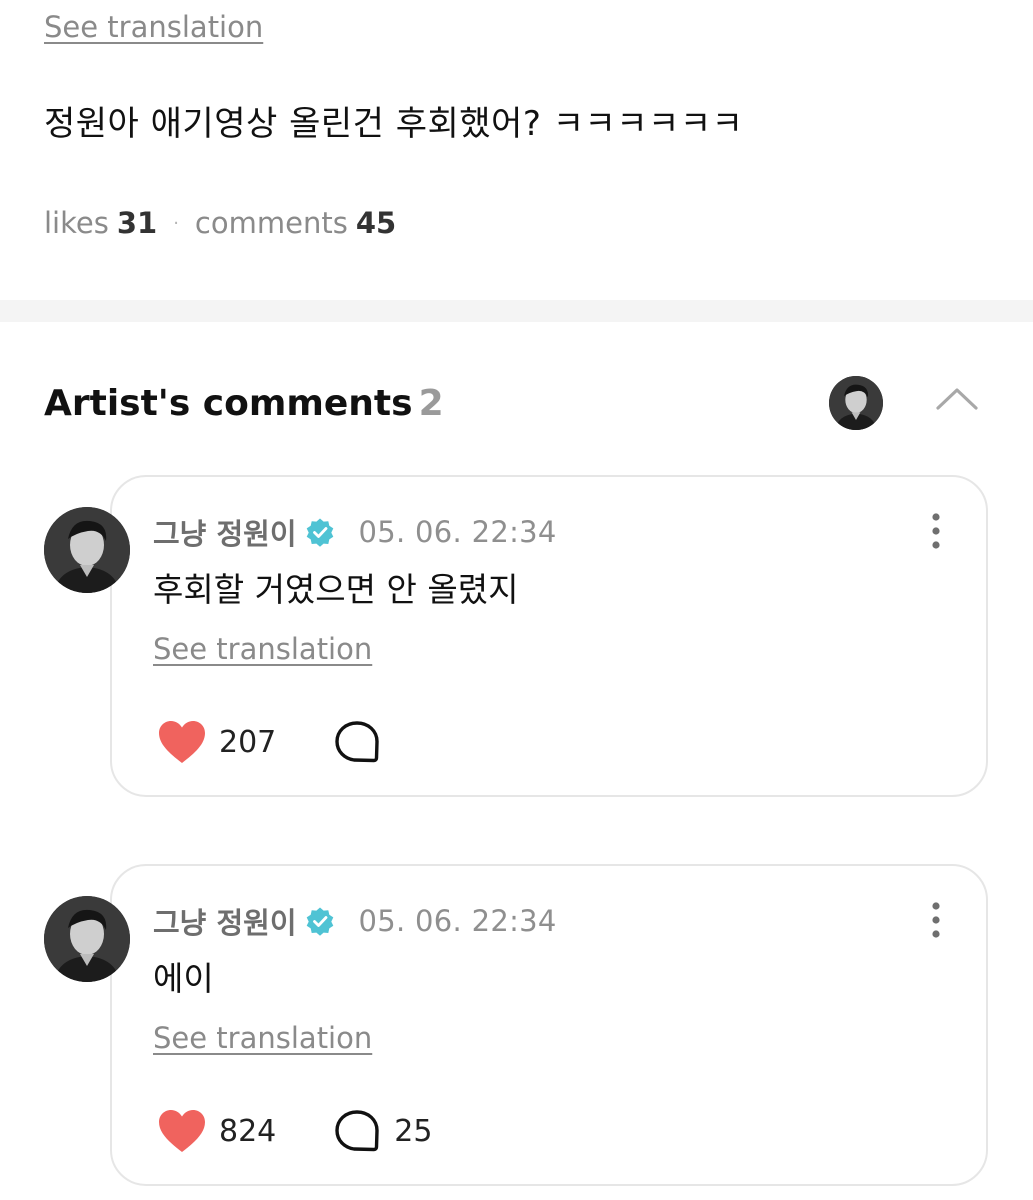 Image resolution: width=1033 pixels, height=1200 pixels. I want to click on like-count: 824, so click(248, 1131).